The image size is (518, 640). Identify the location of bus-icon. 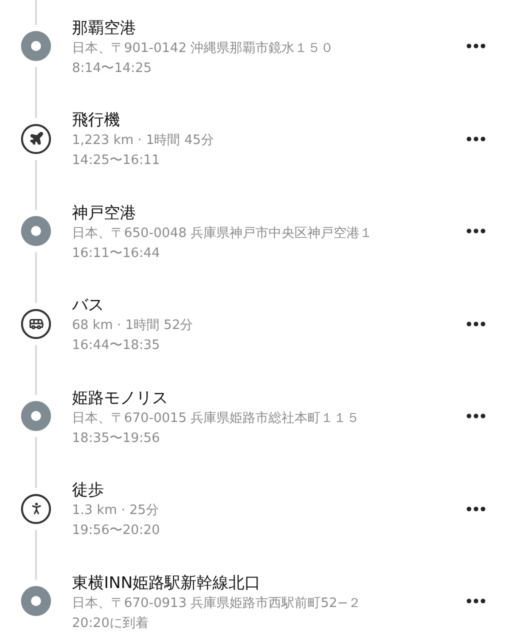
(36, 323).